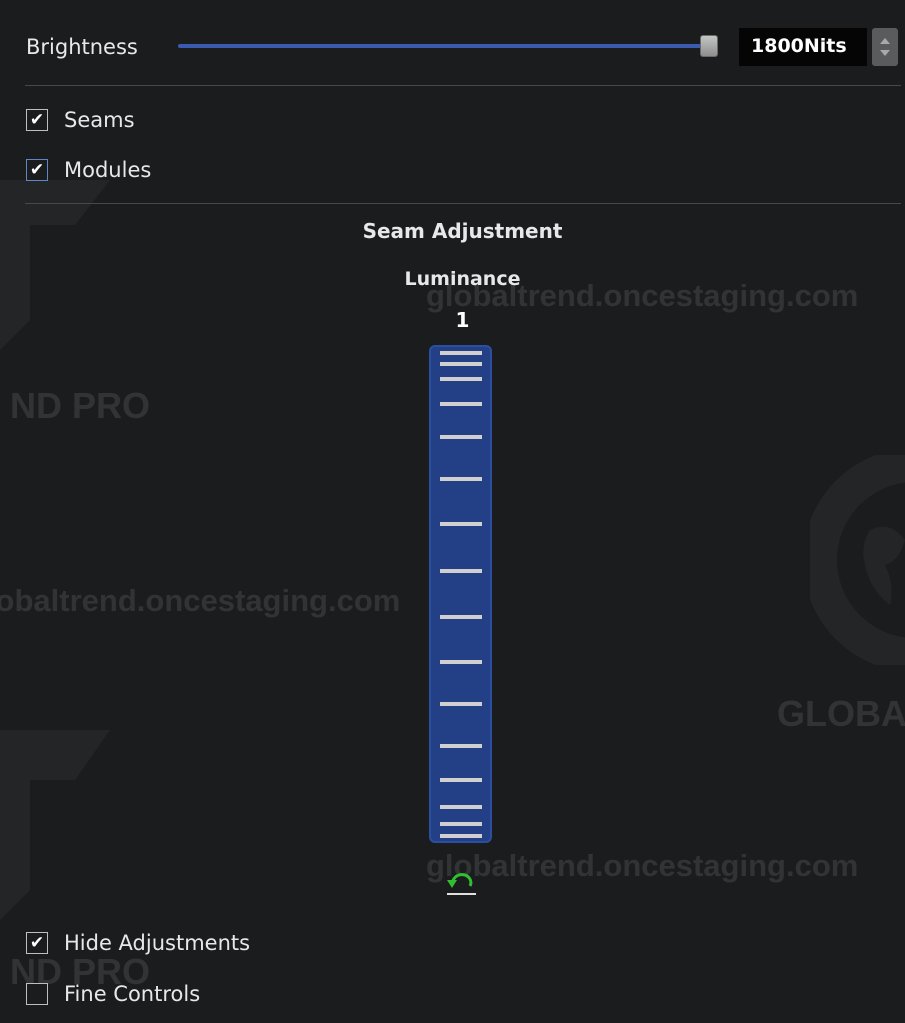 This screenshot has width=905, height=1023. I want to click on seam-adjustment-title: Seam Adjustment, so click(462, 231).